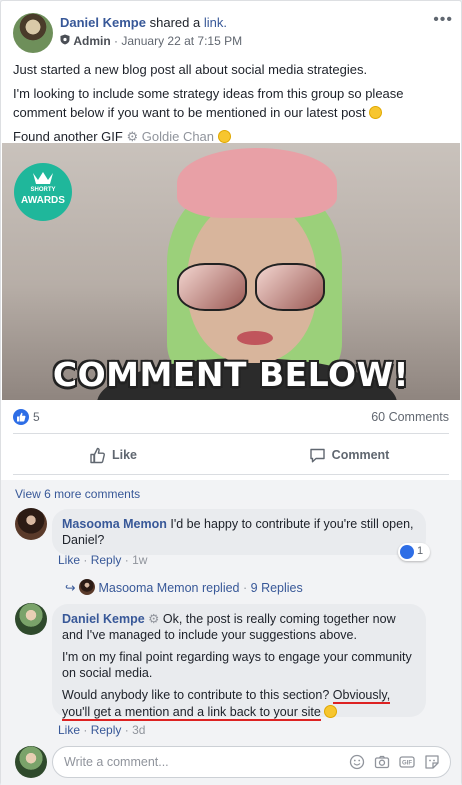 This screenshot has height=785, width=462. What do you see at coordinates (443, 20) in the screenshot?
I see `more-options-icon: •••` at bounding box center [443, 20].